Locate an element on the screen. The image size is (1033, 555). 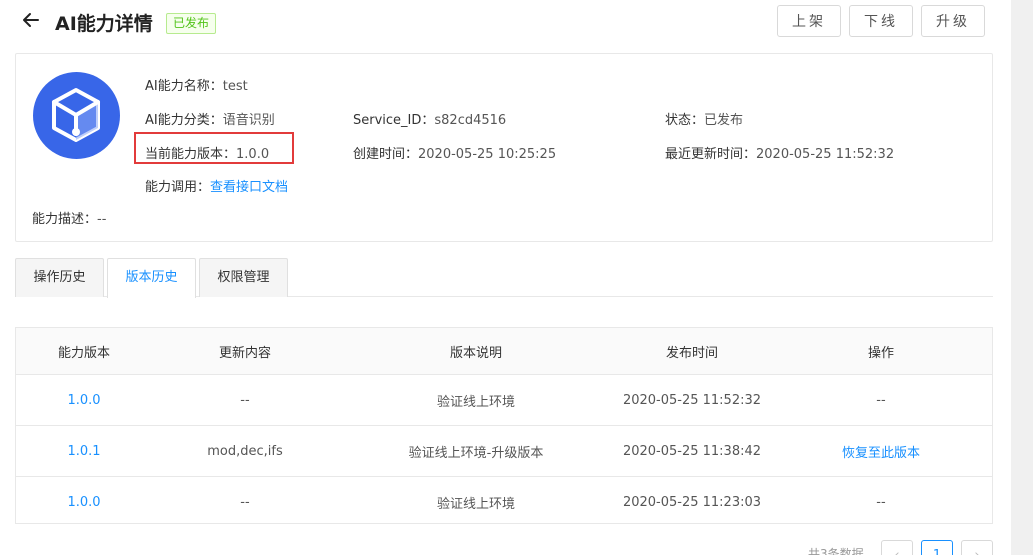
current-version: 当前能力版本：1.0.0 is located at coordinates (207, 154).